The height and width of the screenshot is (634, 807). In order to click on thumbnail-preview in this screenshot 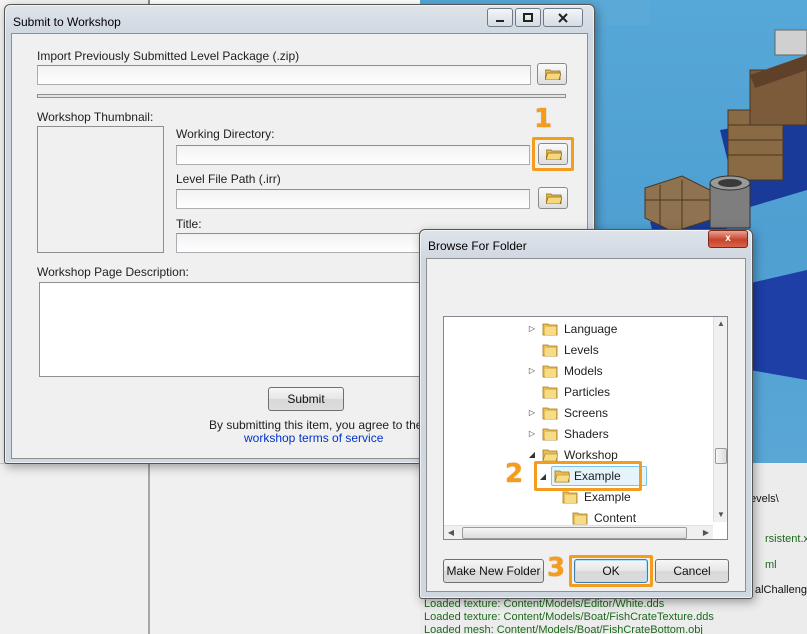, I will do `click(100, 189)`.